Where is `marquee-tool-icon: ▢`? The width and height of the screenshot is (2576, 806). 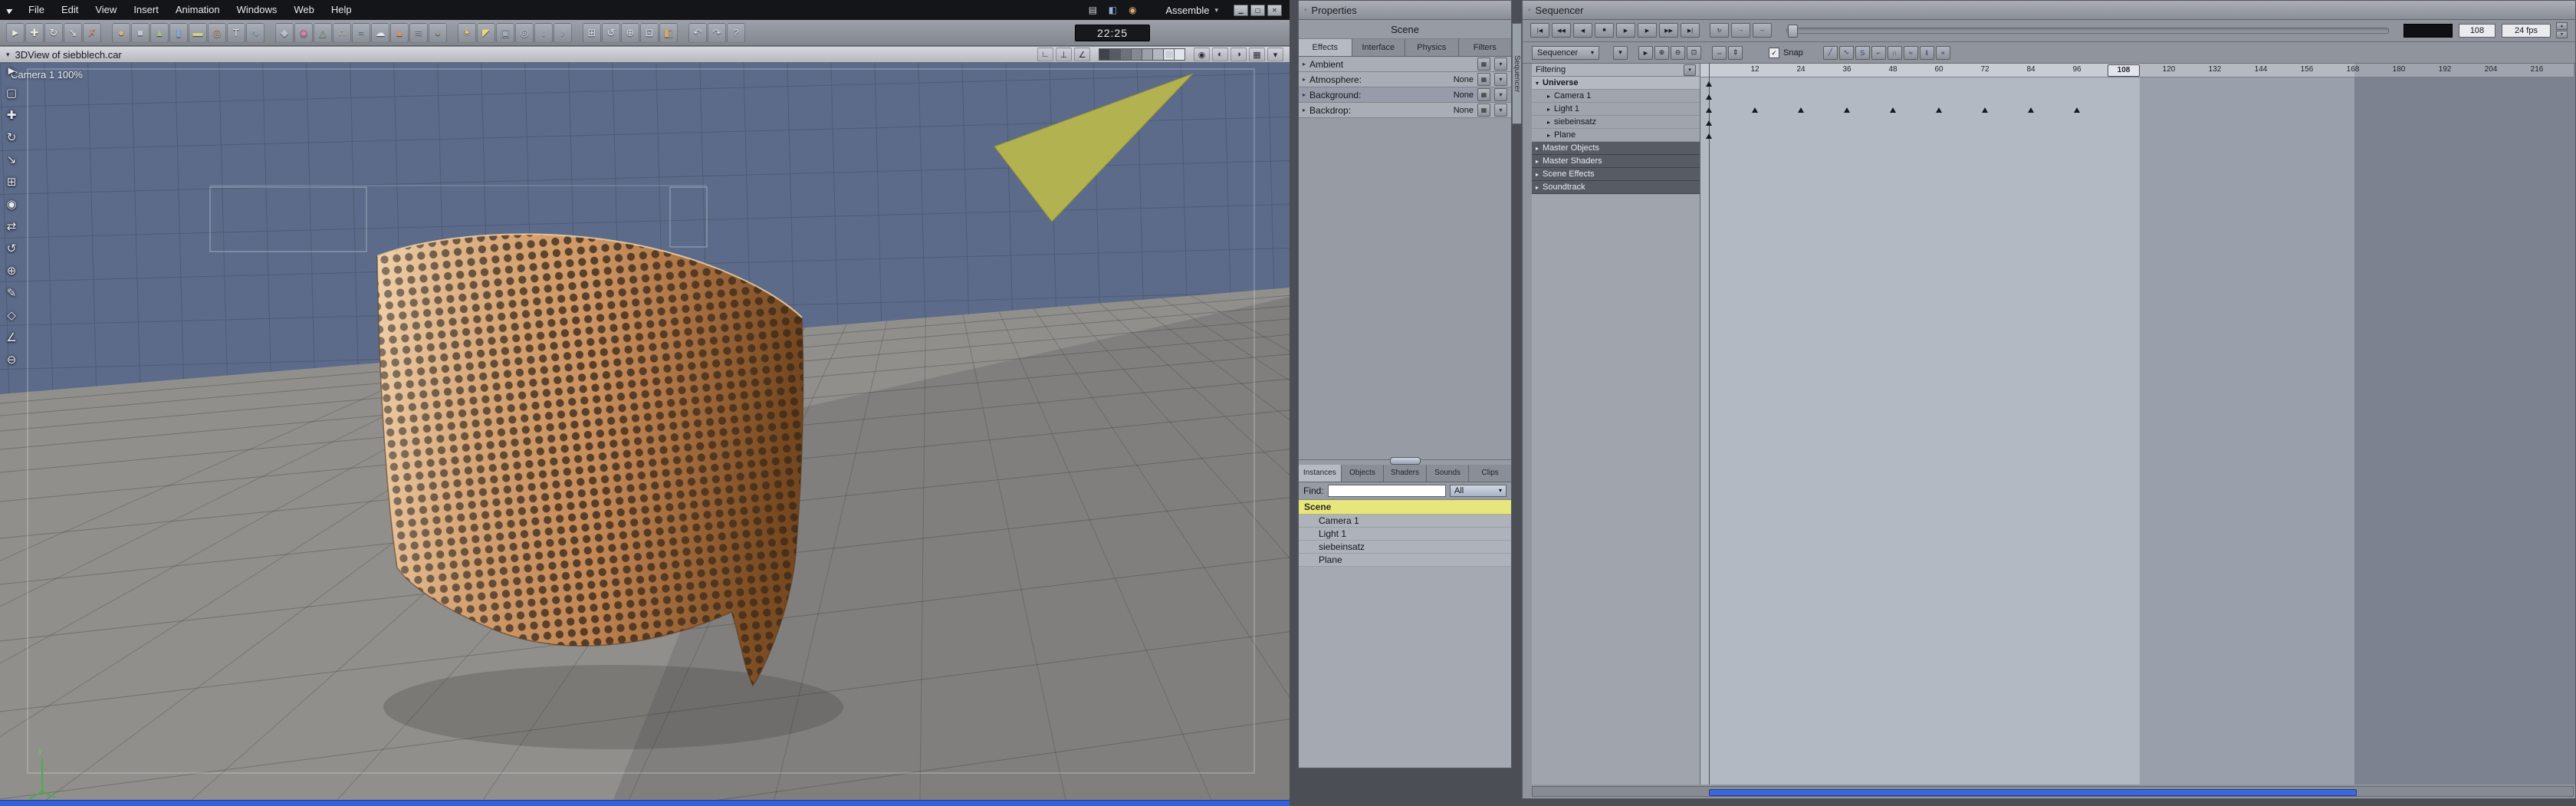
marquee-tool-icon: ▢ is located at coordinates (11, 93).